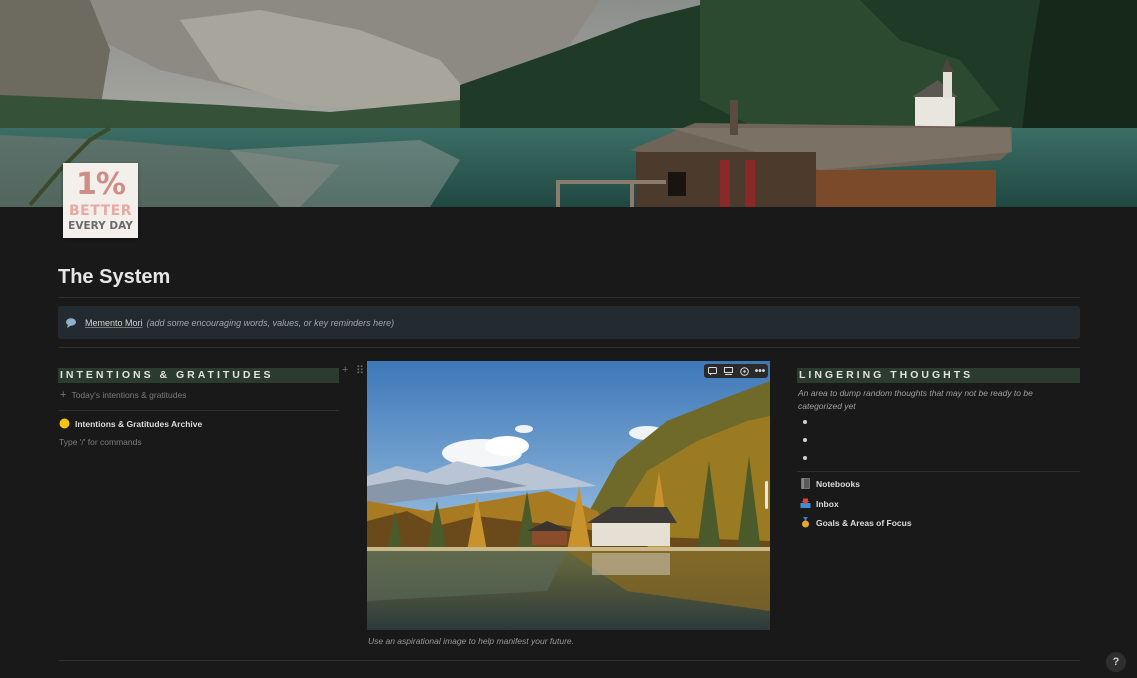 This screenshot has width=1137, height=678. Describe the element at coordinates (938, 471) in the screenshot. I see `right-divider` at that location.